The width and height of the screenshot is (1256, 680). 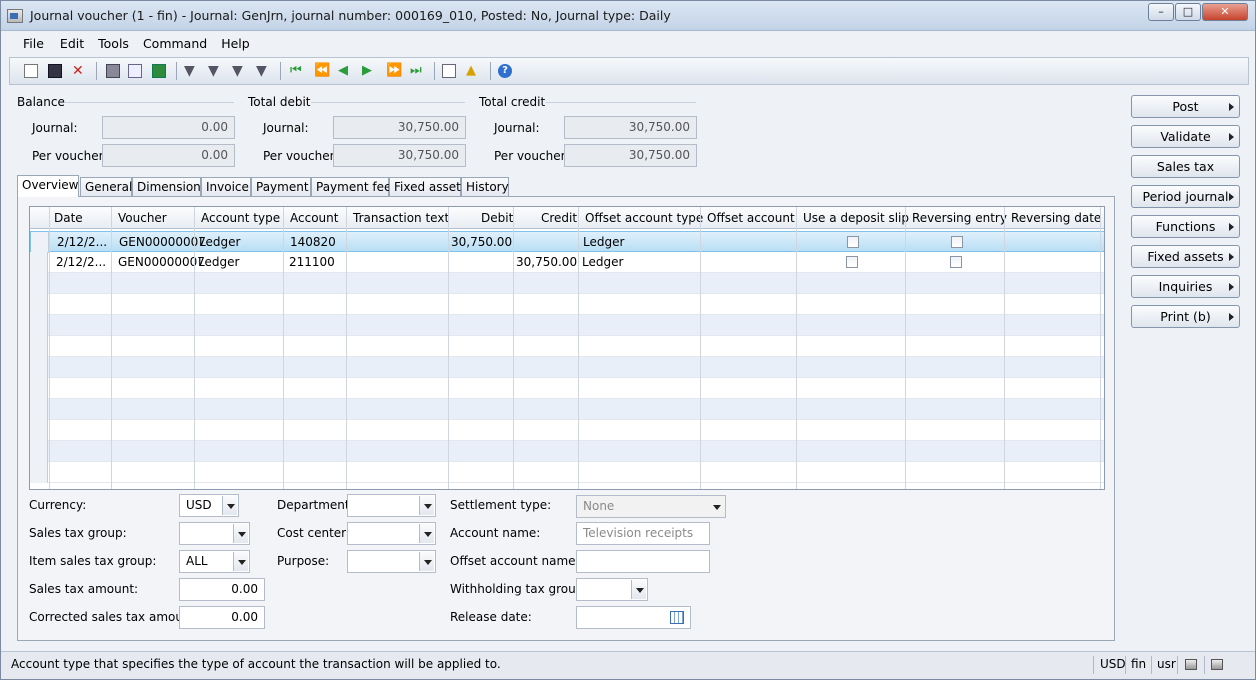 I want to click on divider, so click(x=149, y=102).